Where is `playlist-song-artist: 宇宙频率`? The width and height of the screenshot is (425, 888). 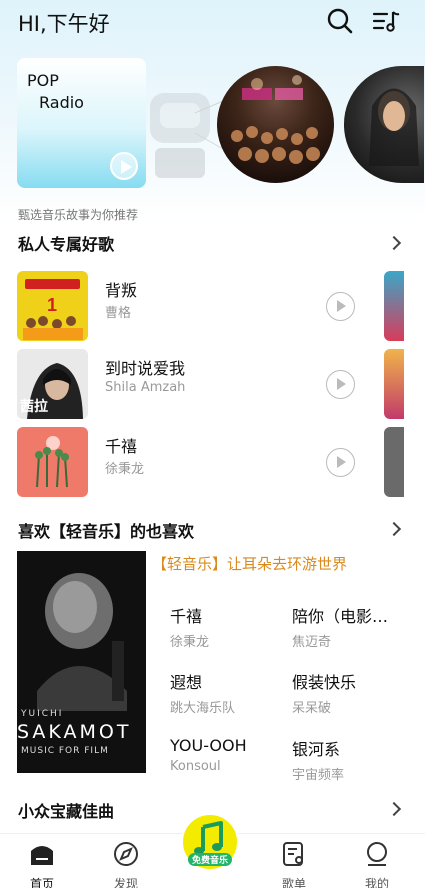
playlist-song-artist: 宇宙频率 is located at coordinates (318, 775).